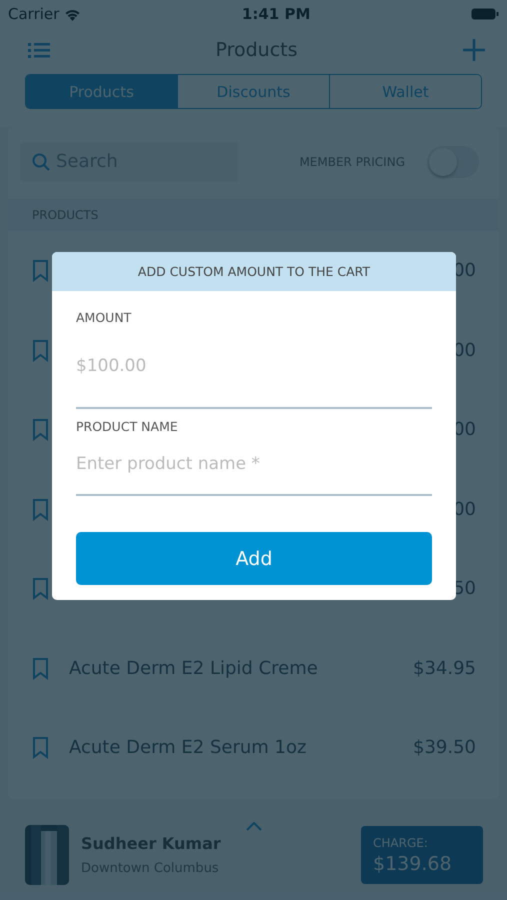 This screenshot has width=507, height=900. What do you see at coordinates (254, 367) in the screenshot?
I see `input-field: $100.00` at bounding box center [254, 367].